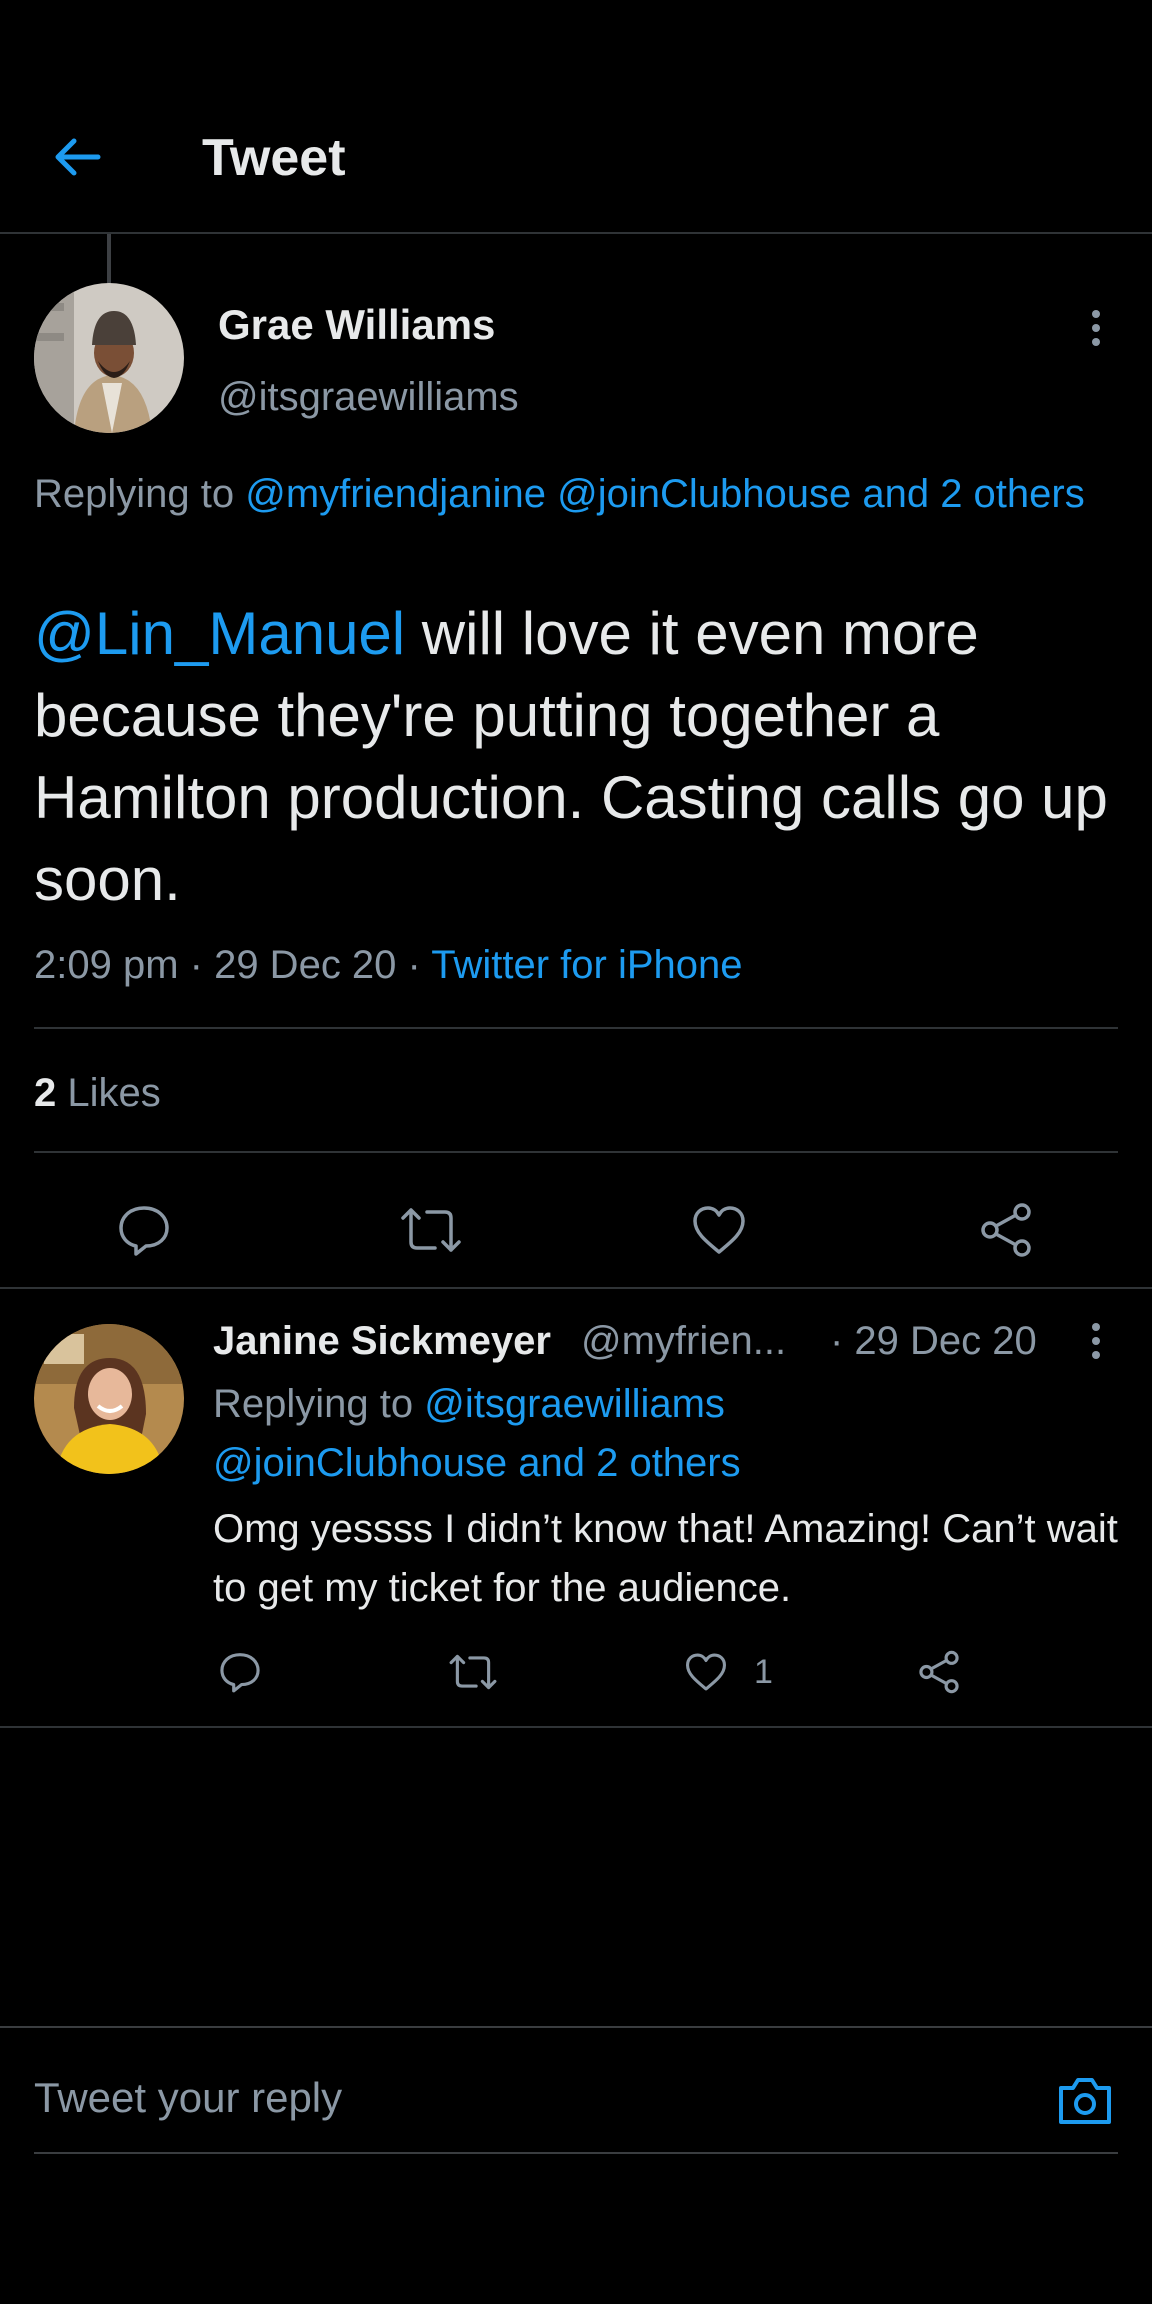 The width and height of the screenshot is (1152, 2304). Describe the element at coordinates (356, 325) in the screenshot. I see `author-name: Grae Williams` at that location.